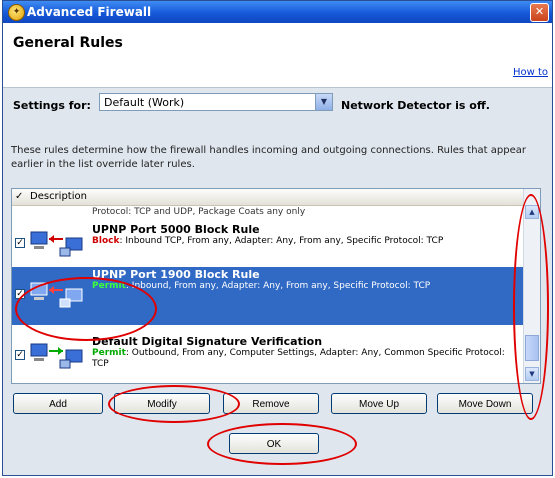 Image resolution: width=555 pixels, height=478 pixels. What do you see at coordinates (58, 196) in the screenshot?
I see `column-header-label: Description` at bounding box center [58, 196].